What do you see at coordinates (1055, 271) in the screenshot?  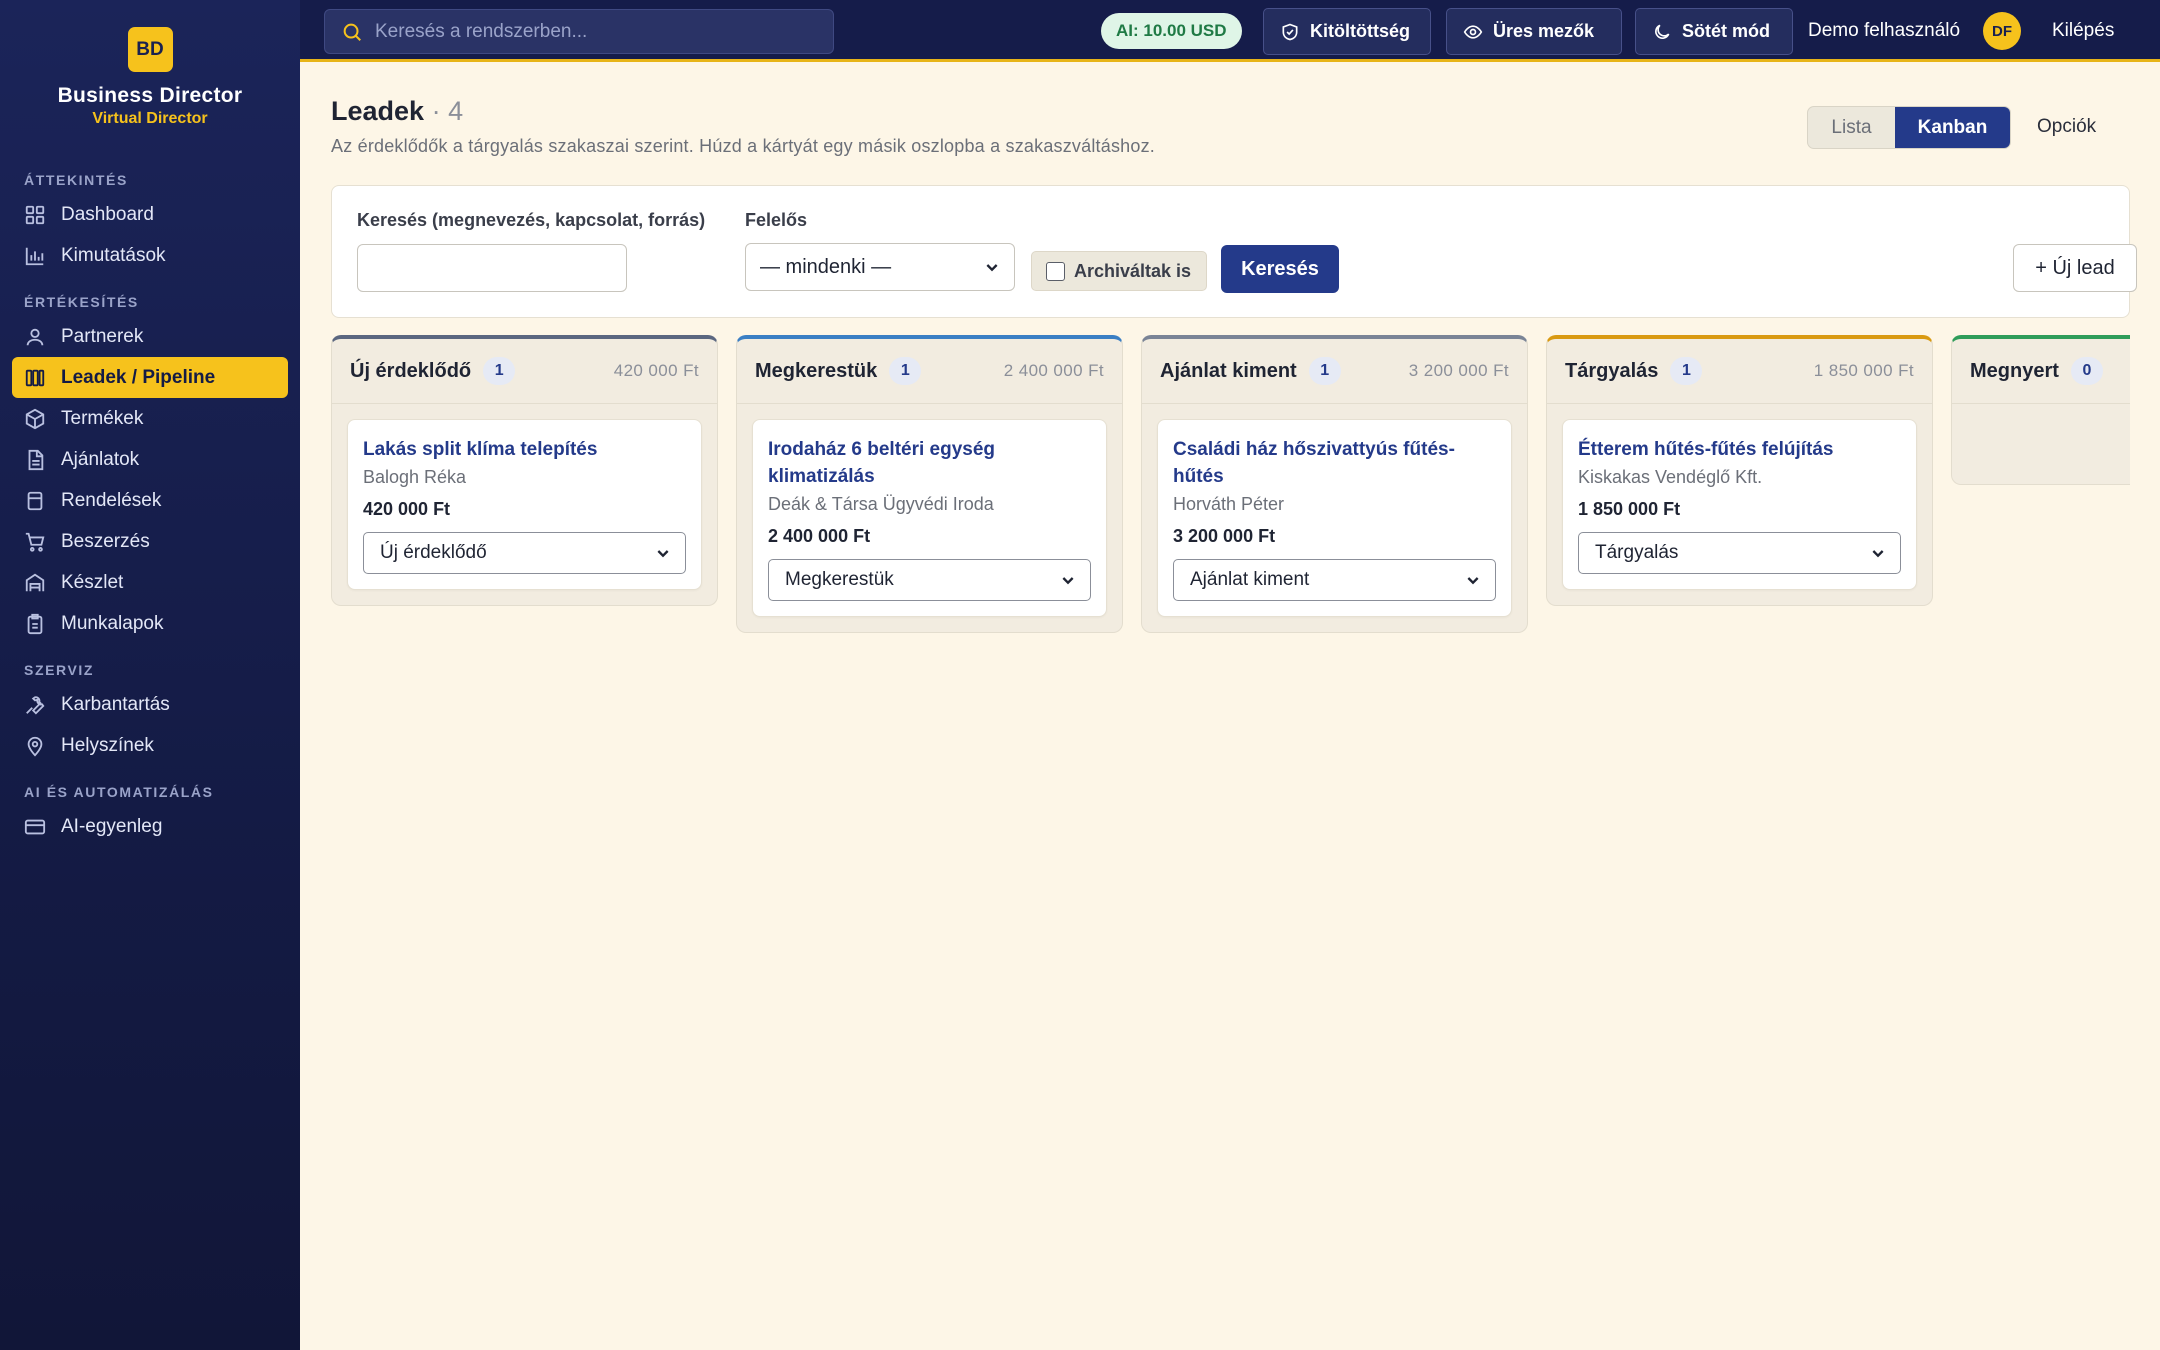 I see `archived-checkbox` at bounding box center [1055, 271].